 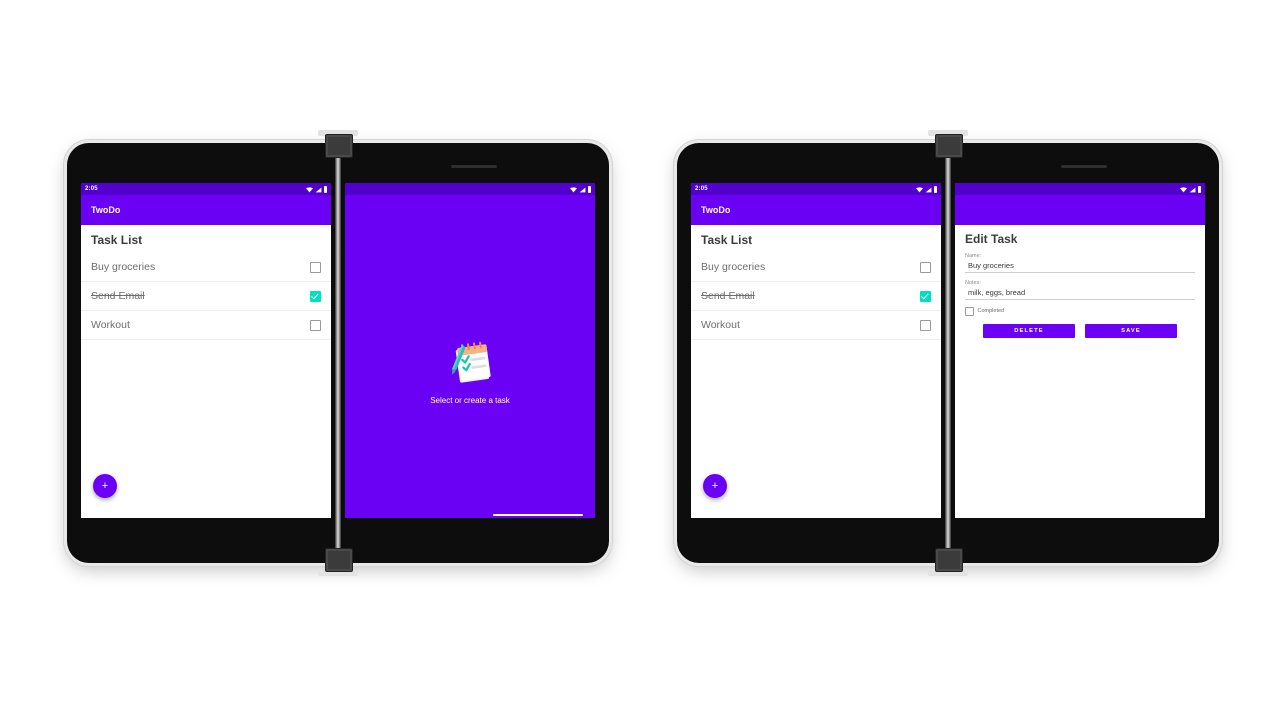 What do you see at coordinates (474, 166) in the screenshot?
I see `speaker-grille-left` at bounding box center [474, 166].